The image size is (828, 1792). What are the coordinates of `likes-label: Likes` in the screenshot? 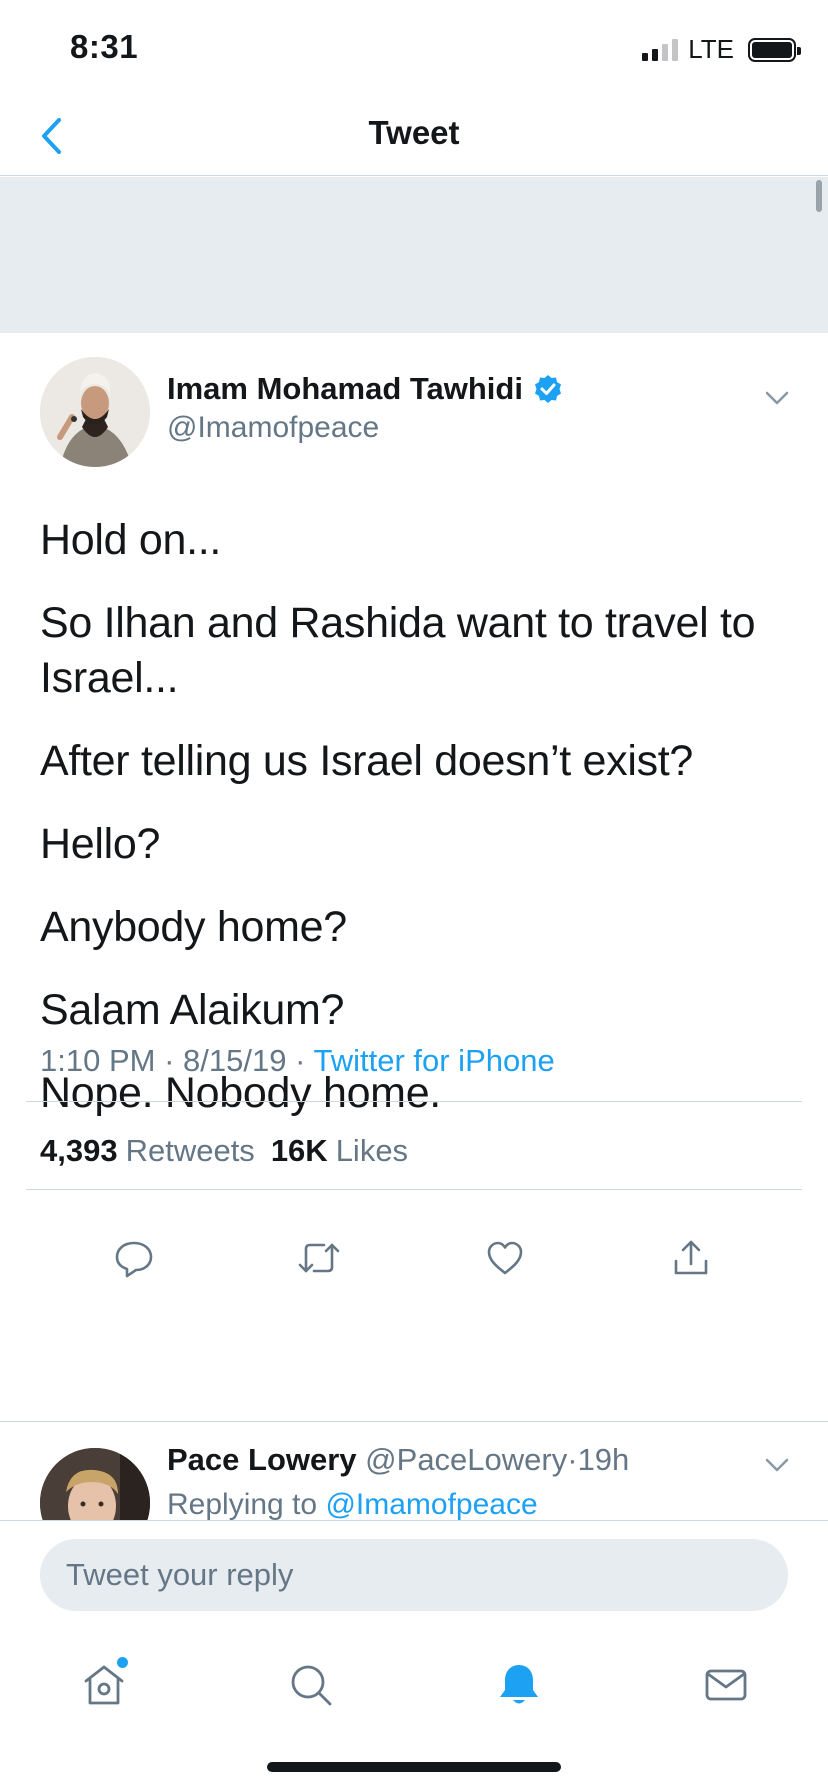 It's located at (372, 1150).